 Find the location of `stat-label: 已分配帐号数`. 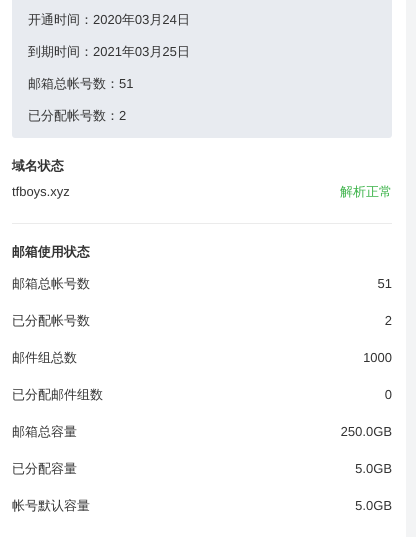

stat-label: 已分配帐号数 is located at coordinates (51, 321).